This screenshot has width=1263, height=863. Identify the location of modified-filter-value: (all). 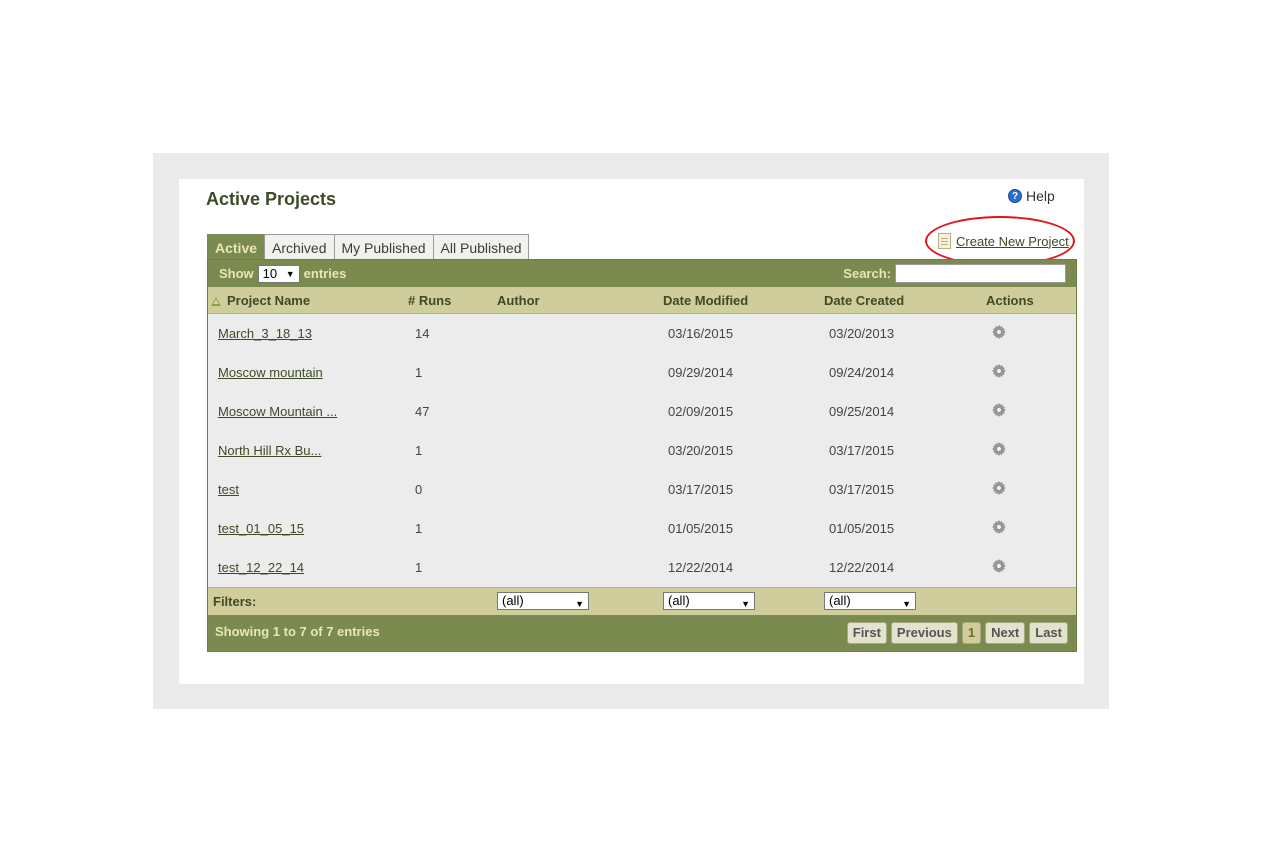
(679, 600).